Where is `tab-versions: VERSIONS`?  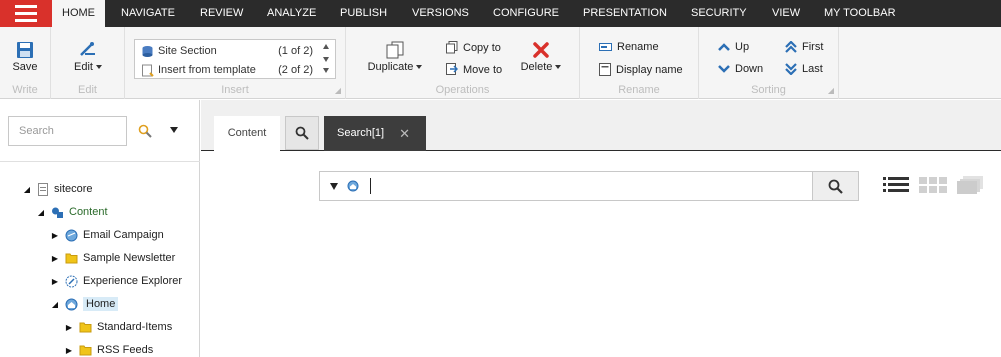 tab-versions: VERSIONS is located at coordinates (440, 13).